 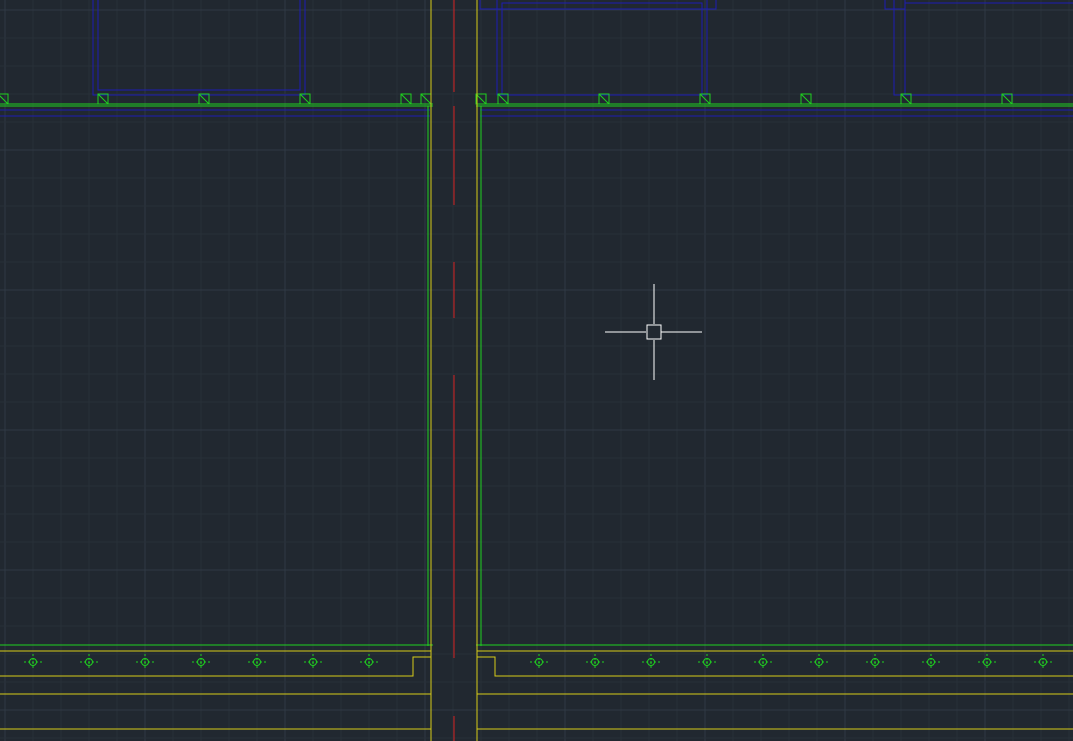 I want to click on yellow-outline, so click(x=775, y=666).